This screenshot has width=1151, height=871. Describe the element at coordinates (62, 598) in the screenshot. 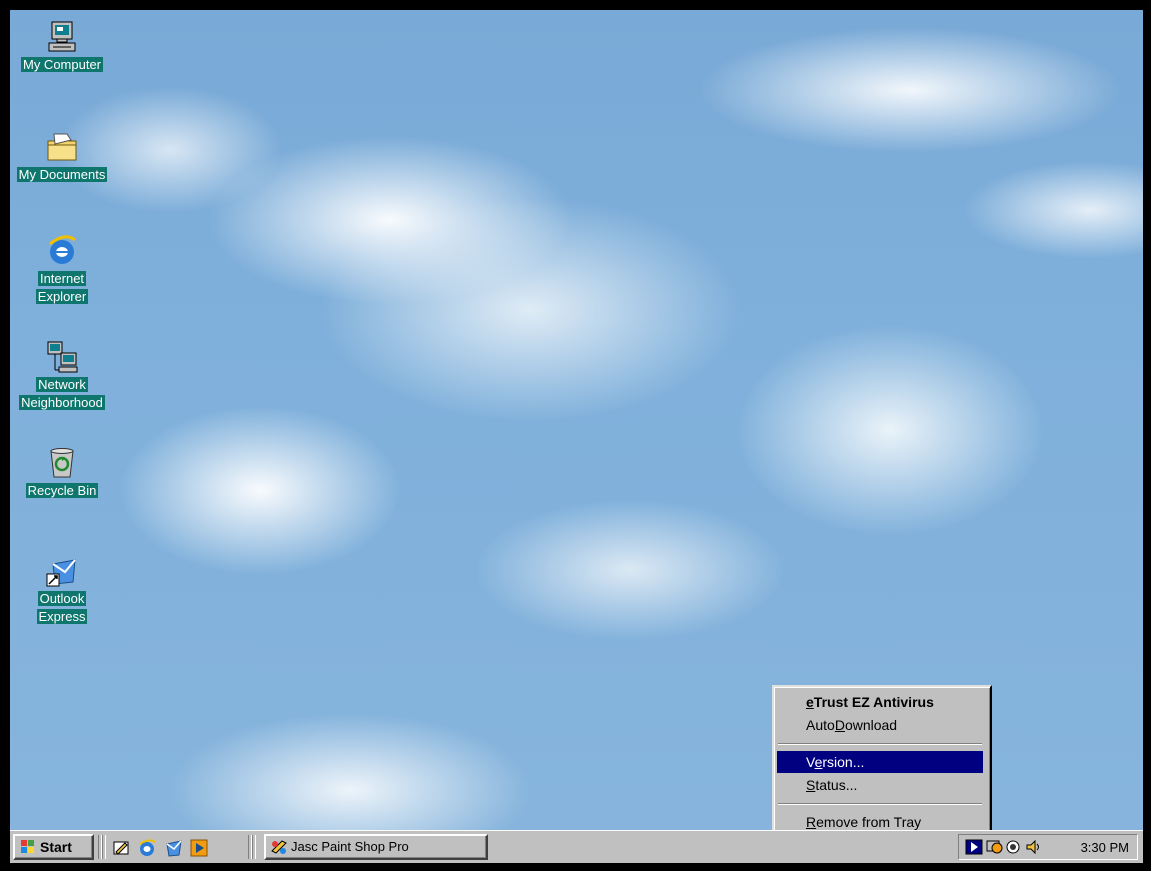

I see `desktop-icon-label: Outlook` at that location.